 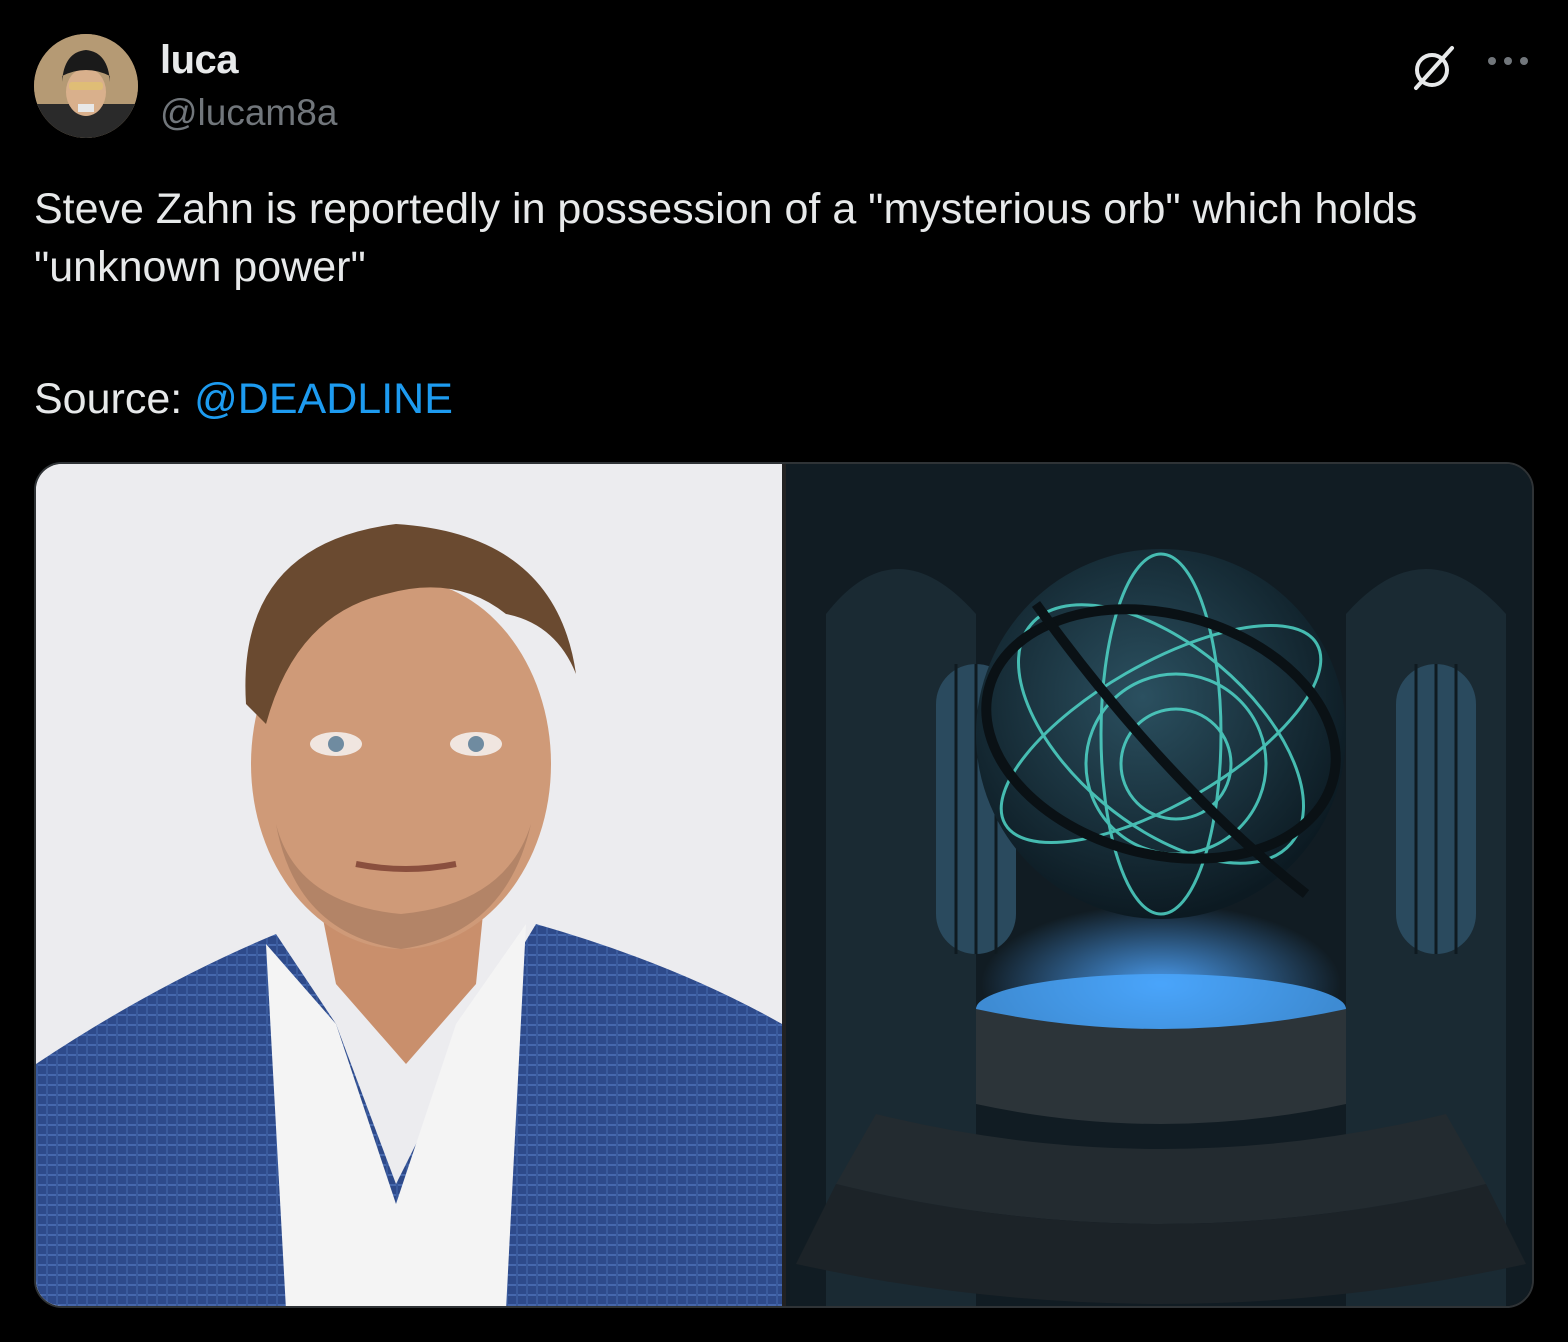 What do you see at coordinates (199, 60) in the screenshot?
I see `author-name: luca` at bounding box center [199, 60].